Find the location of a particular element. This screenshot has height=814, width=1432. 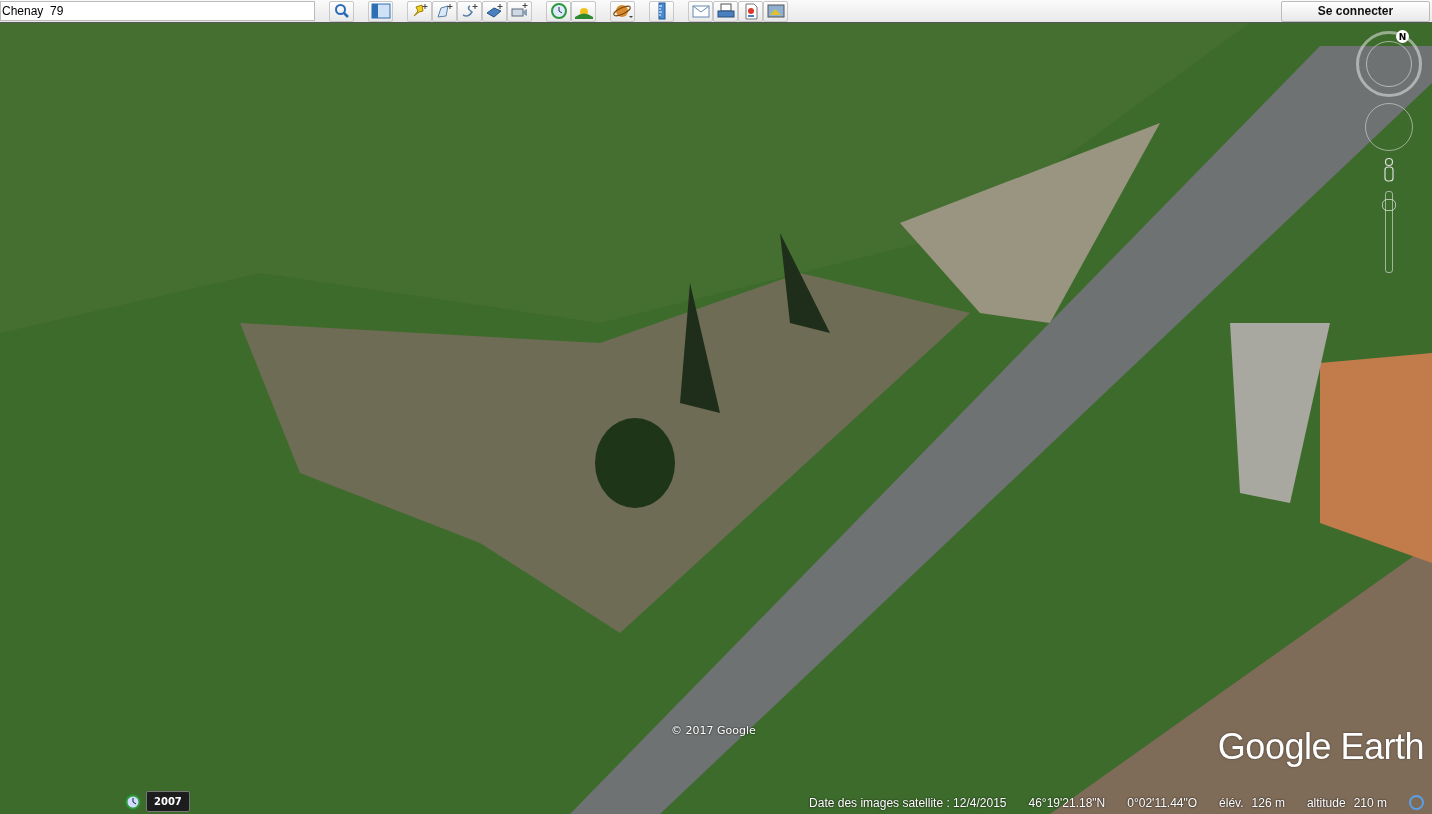

print-tool-button is located at coordinates (725, 11).